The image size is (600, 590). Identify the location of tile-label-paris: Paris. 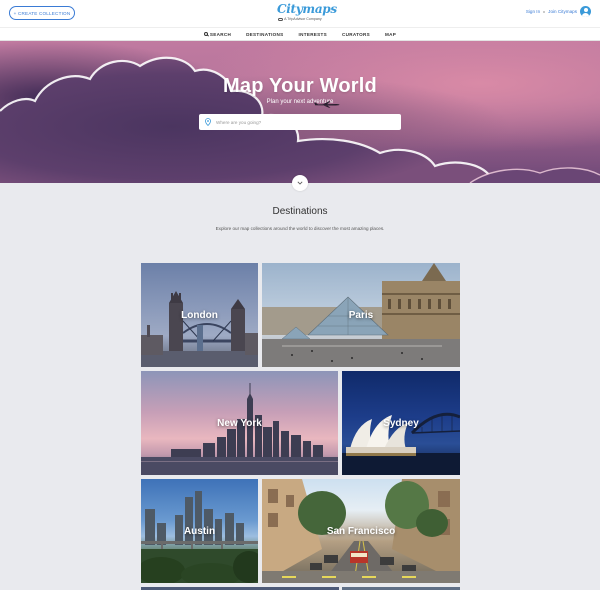
(361, 315).